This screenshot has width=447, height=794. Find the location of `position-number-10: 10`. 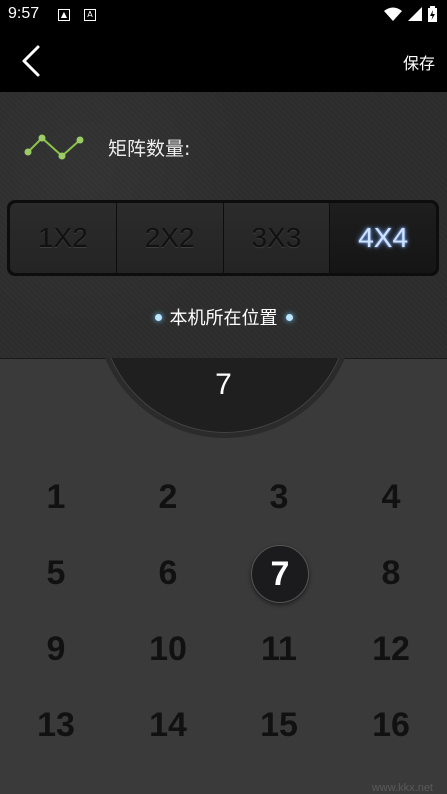

position-number-10: 10 is located at coordinates (168, 649).